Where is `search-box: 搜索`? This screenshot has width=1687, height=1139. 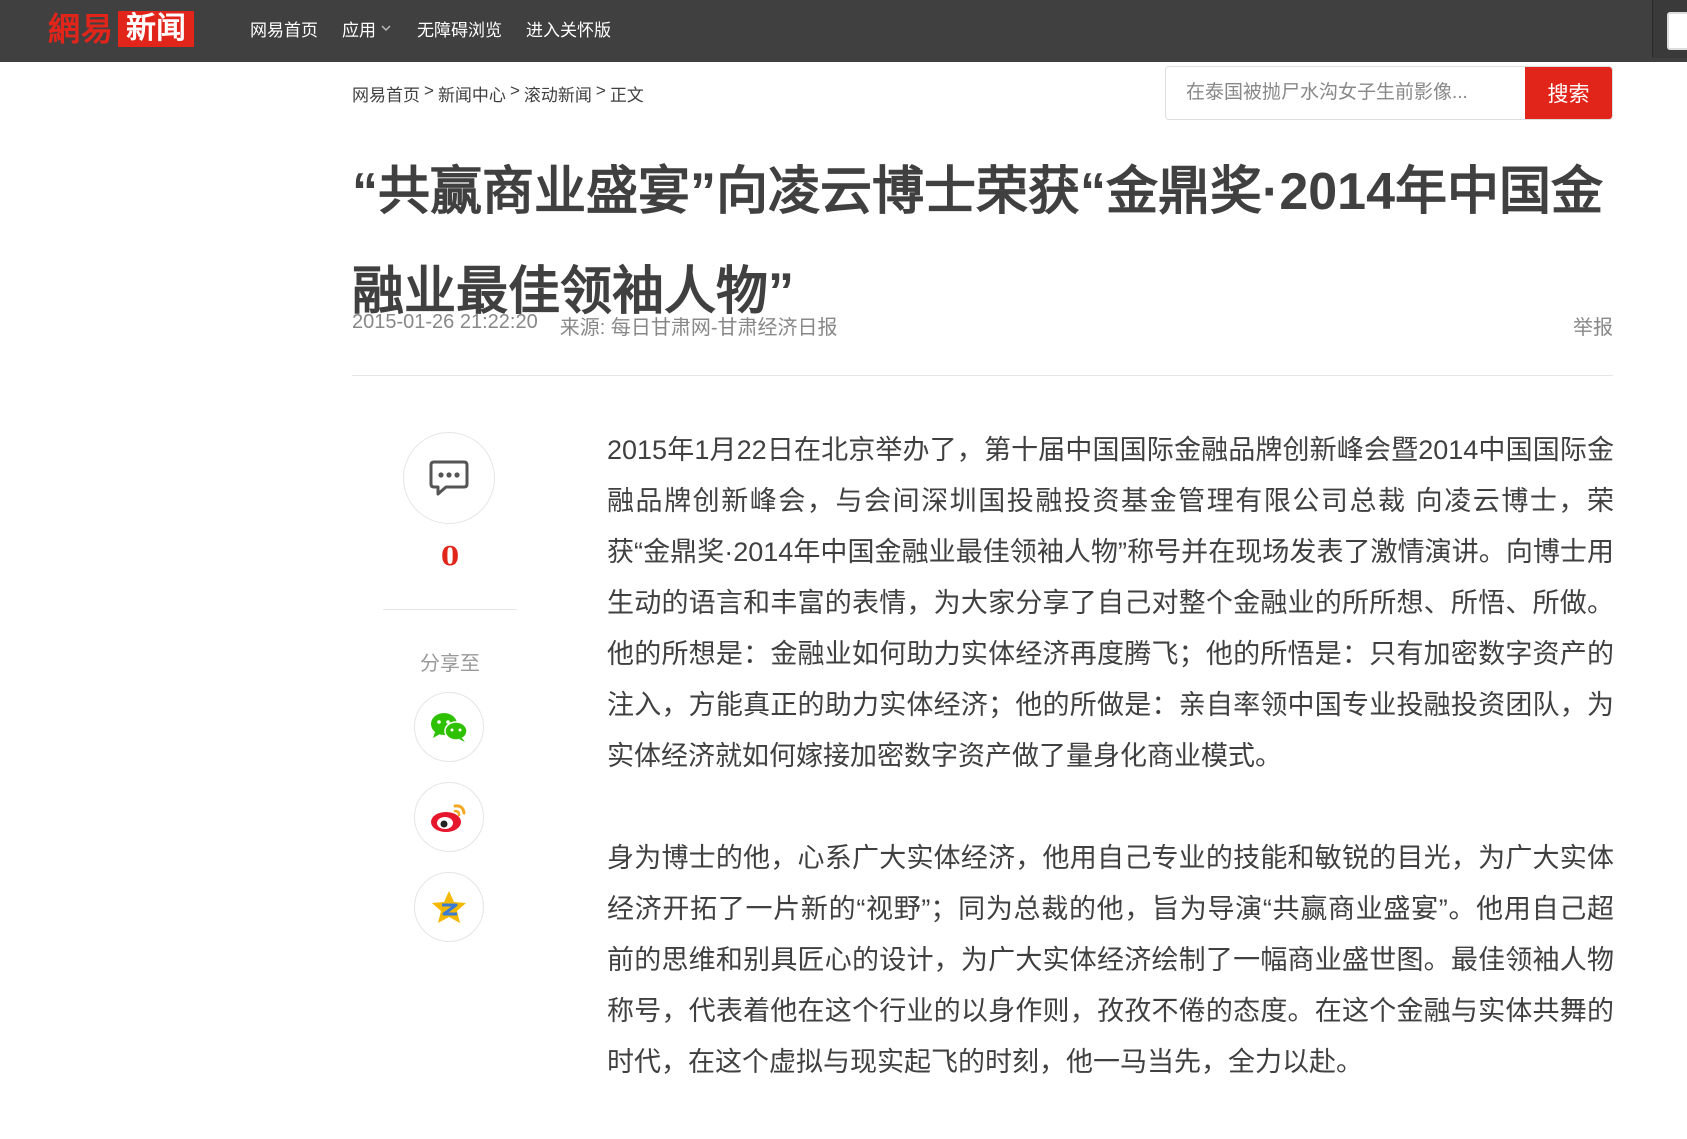
search-box: 搜索 is located at coordinates (1389, 93).